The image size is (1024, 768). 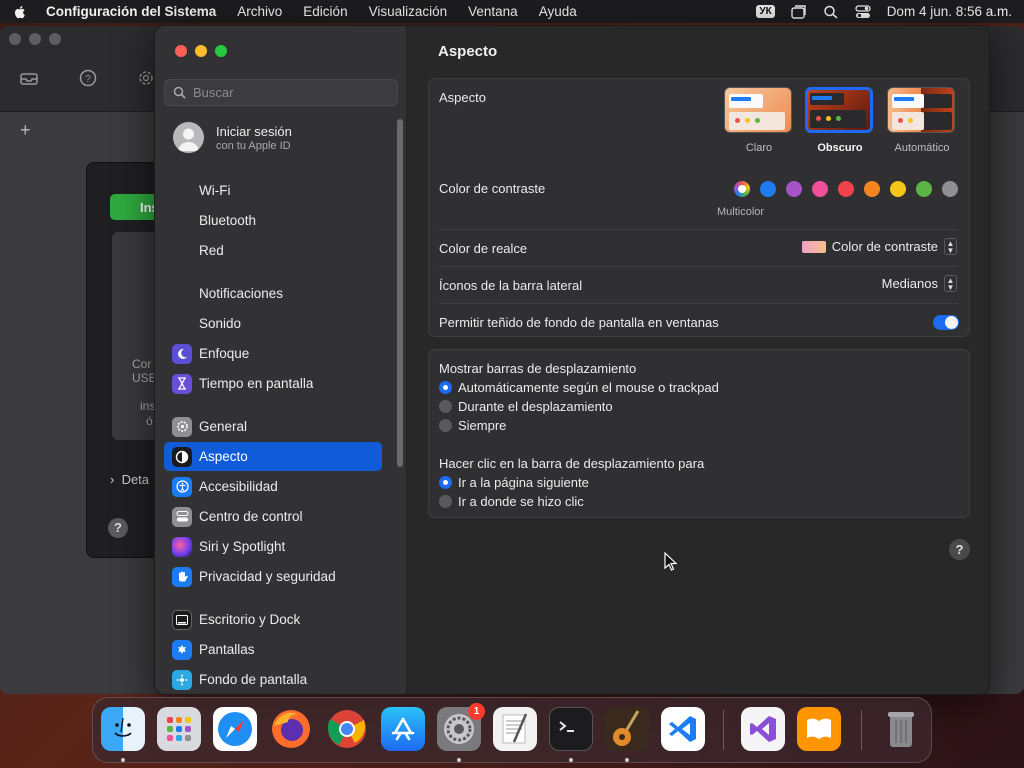 What do you see at coordinates (241, 293) in the screenshot?
I see `sidebar-item-label: Notificaciones` at bounding box center [241, 293].